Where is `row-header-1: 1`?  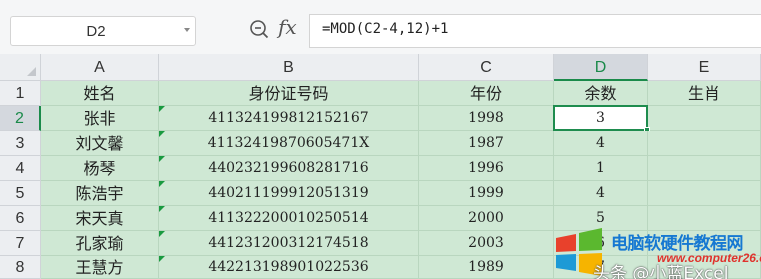
row-header-1: 1 is located at coordinates (20, 93).